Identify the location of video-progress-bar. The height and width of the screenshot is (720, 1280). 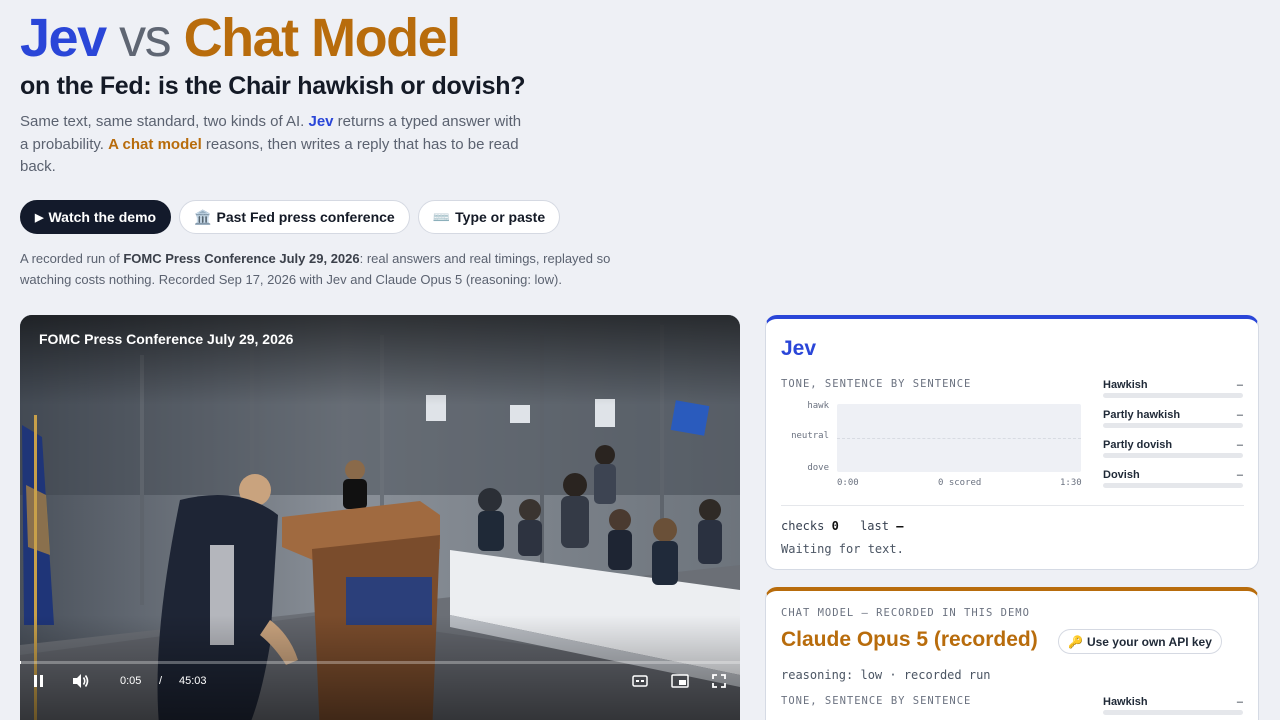
(380, 662).